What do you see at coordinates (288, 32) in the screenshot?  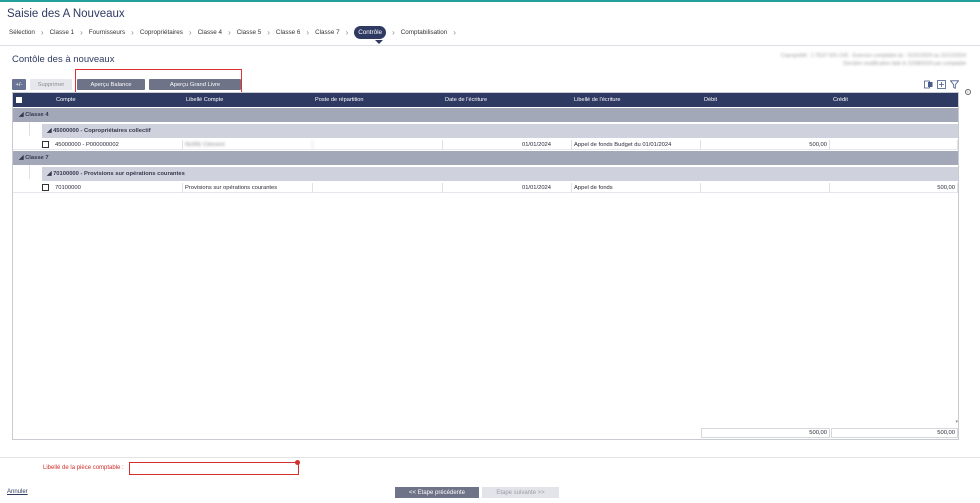 I see `step-label: Classe 6` at bounding box center [288, 32].